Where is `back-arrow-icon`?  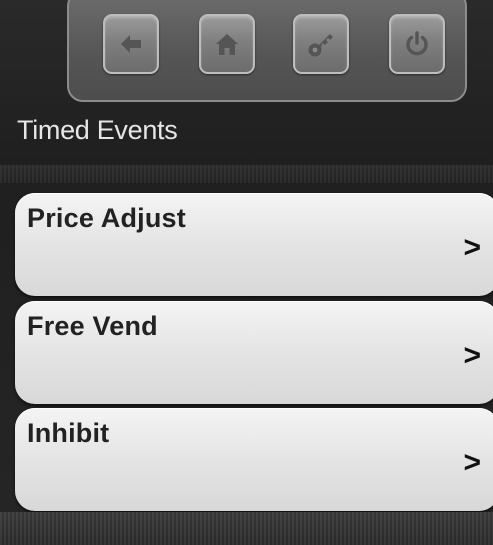 back-arrow-icon is located at coordinates (131, 44).